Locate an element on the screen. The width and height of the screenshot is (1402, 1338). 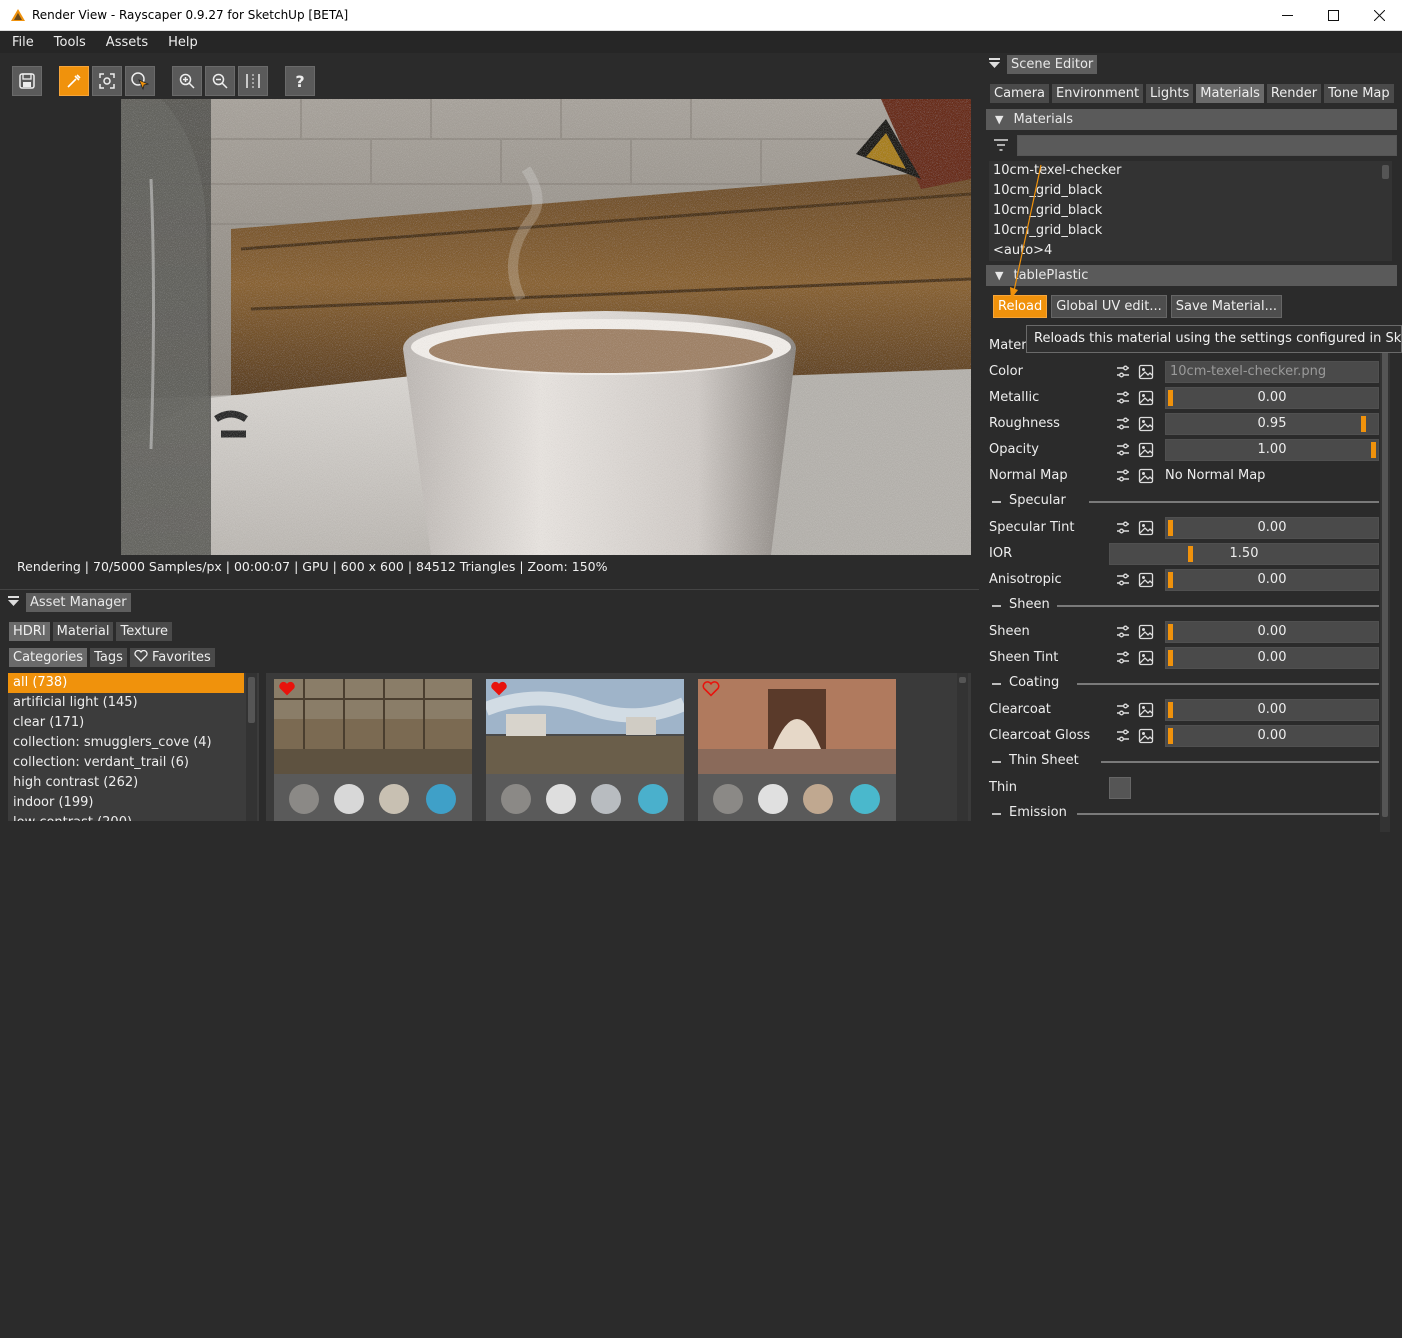
zoom-out-button is located at coordinates (220, 81).